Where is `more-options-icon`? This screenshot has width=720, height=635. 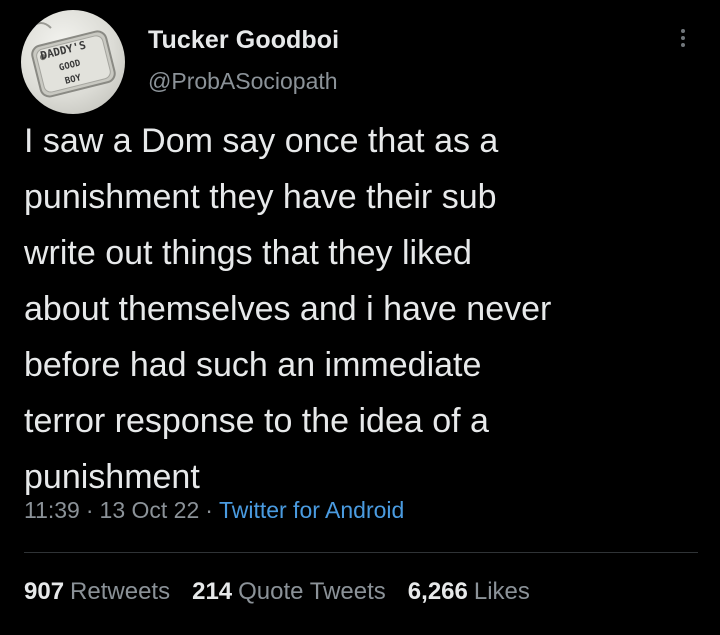
more-options-icon is located at coordinates (683, 40).